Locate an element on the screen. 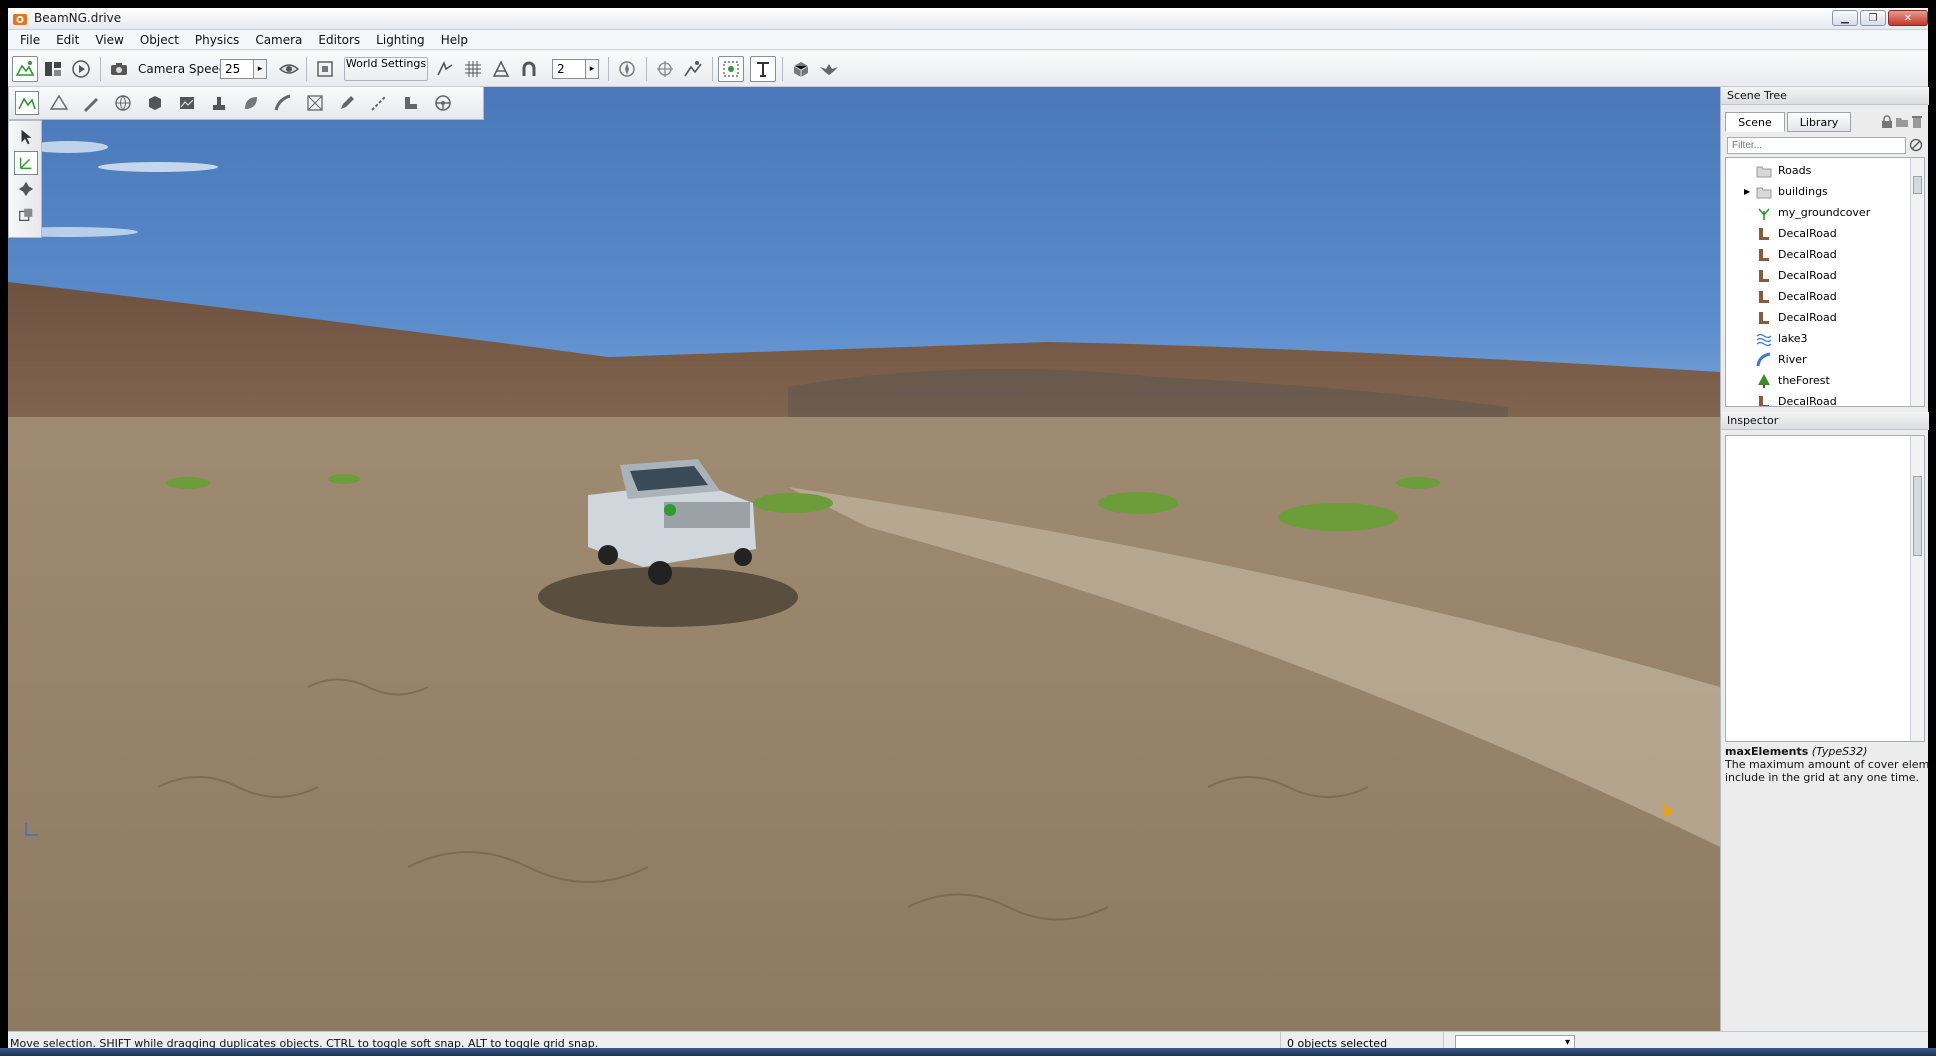  tree-item-label: River is located at coordinates (1792, 359).